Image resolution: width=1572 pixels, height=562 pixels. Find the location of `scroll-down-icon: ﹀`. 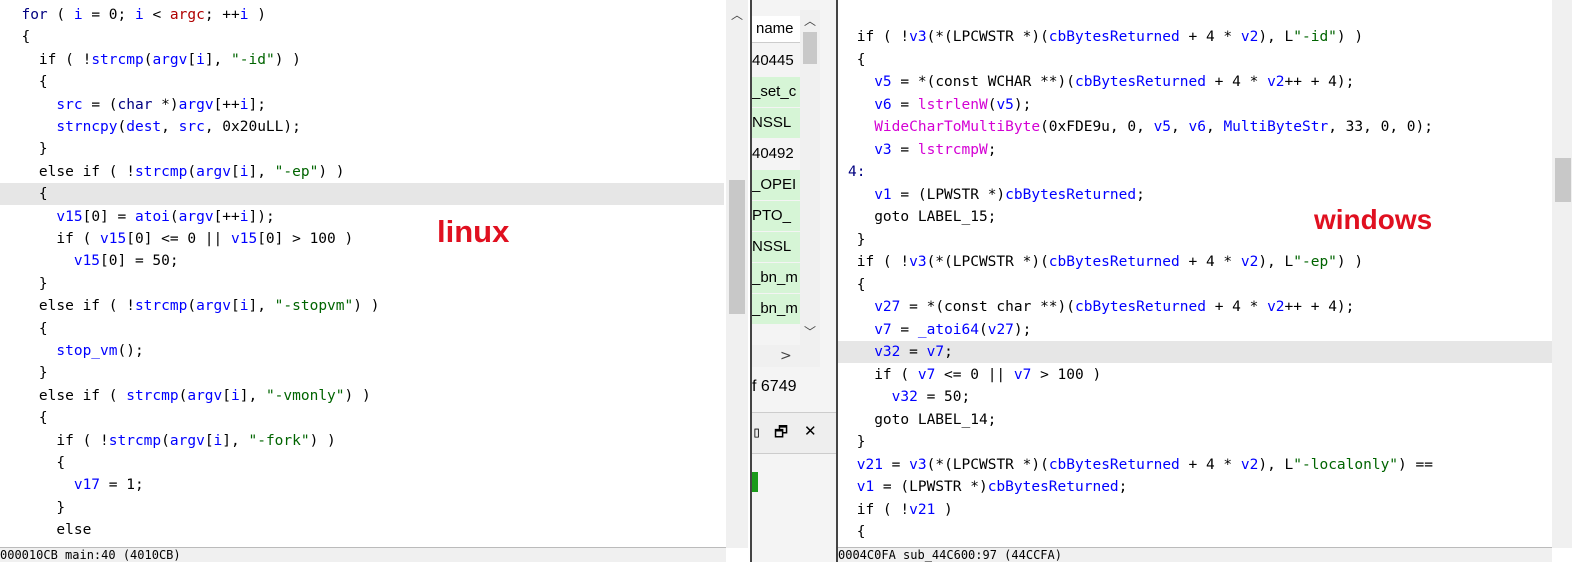

scroll-down-icon: ﹀ is located at coordinates (810, 331).